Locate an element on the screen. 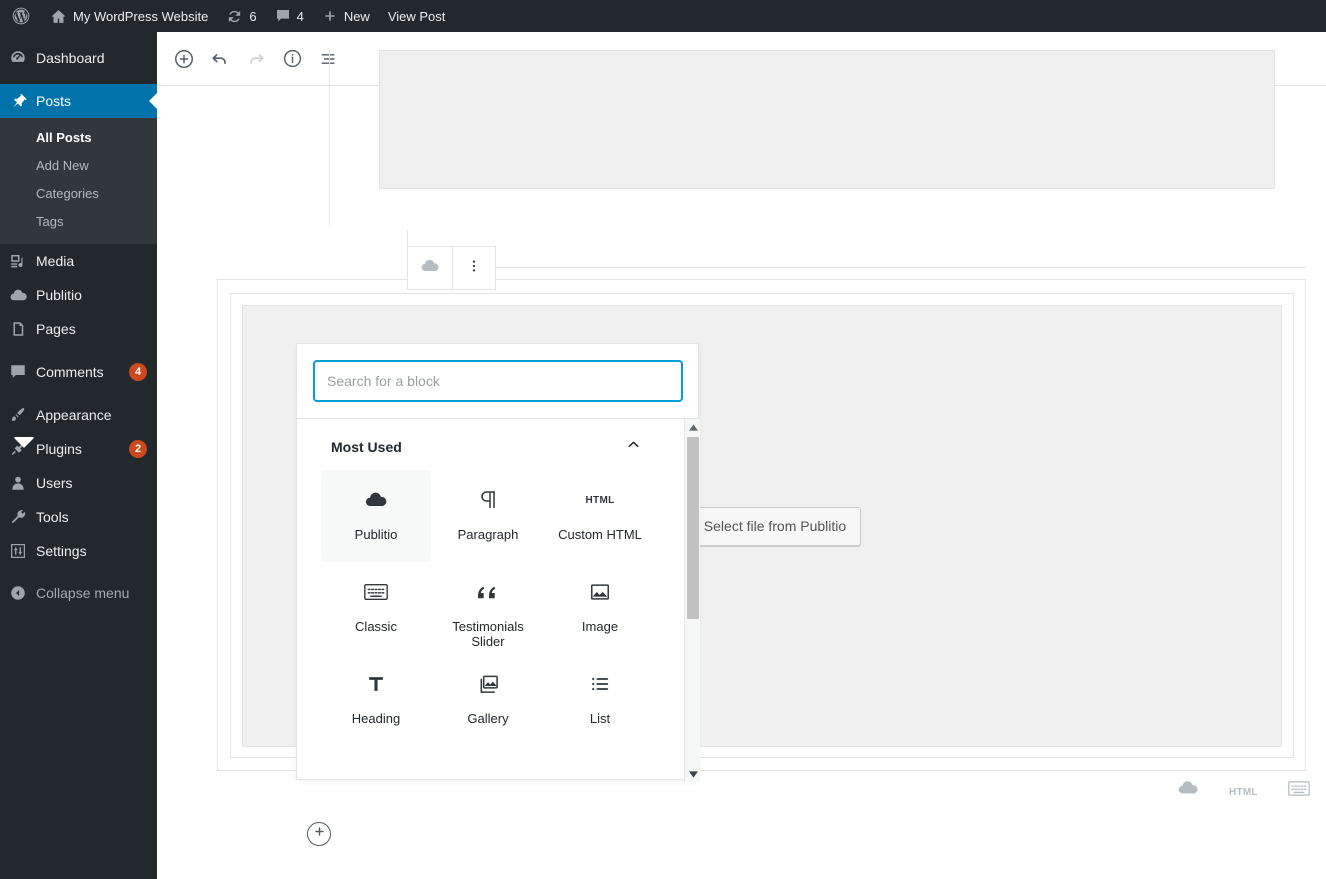  sidebar-item-pages: Pages is located at coordinates (78, 329).